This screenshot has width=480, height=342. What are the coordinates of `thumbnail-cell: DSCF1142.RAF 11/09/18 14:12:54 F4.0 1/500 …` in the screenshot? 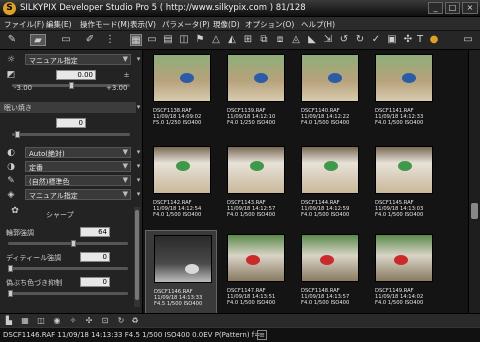 It's located at (181, 185).